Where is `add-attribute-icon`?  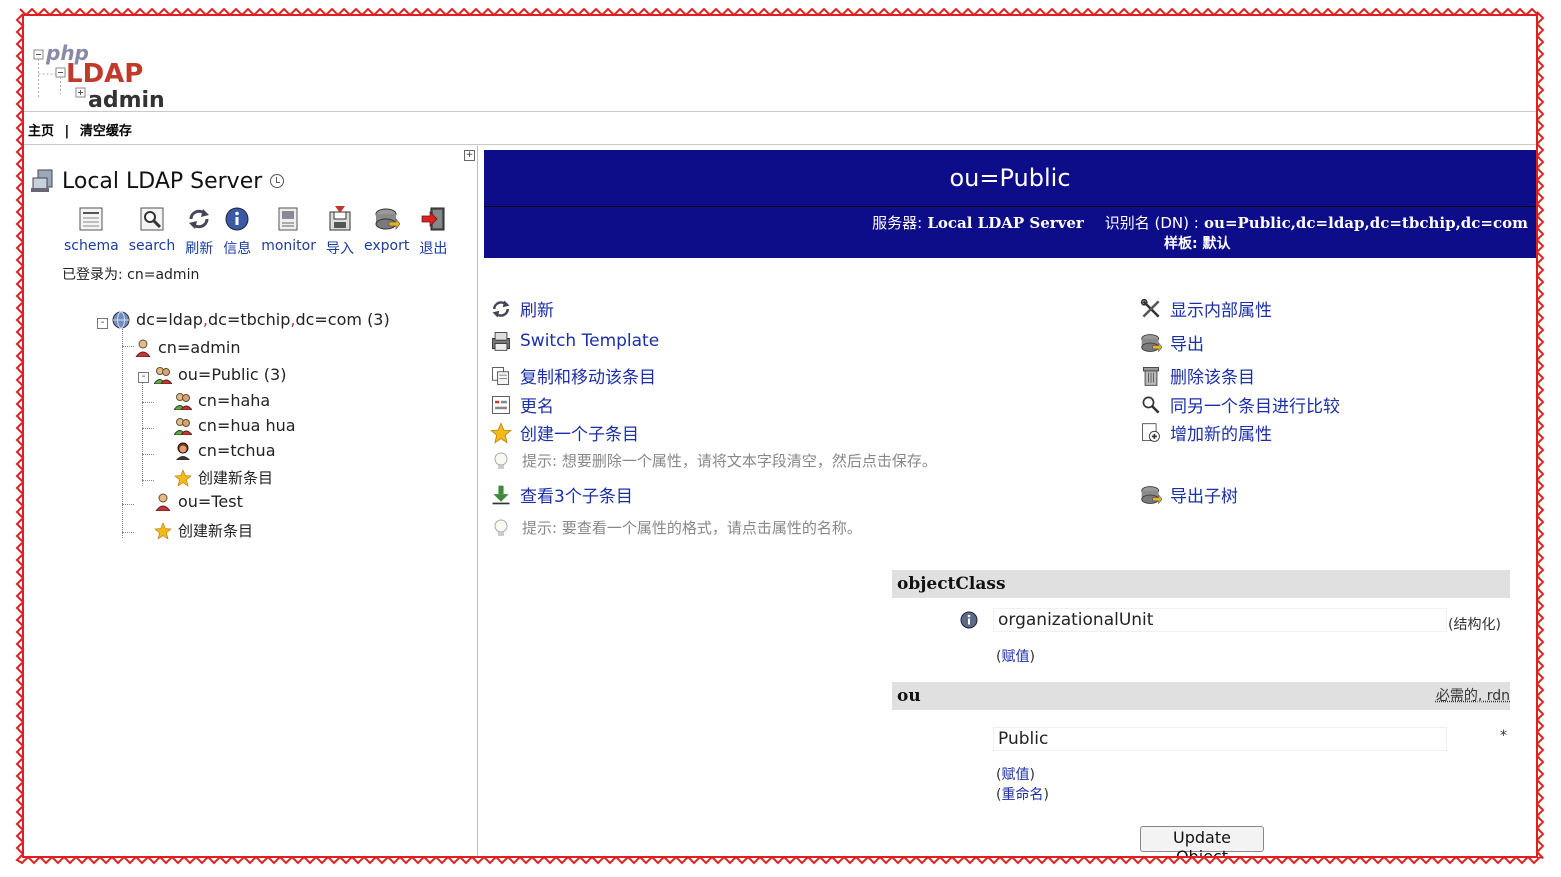
add-attribute-icon is located at coordinates (1151, 432).